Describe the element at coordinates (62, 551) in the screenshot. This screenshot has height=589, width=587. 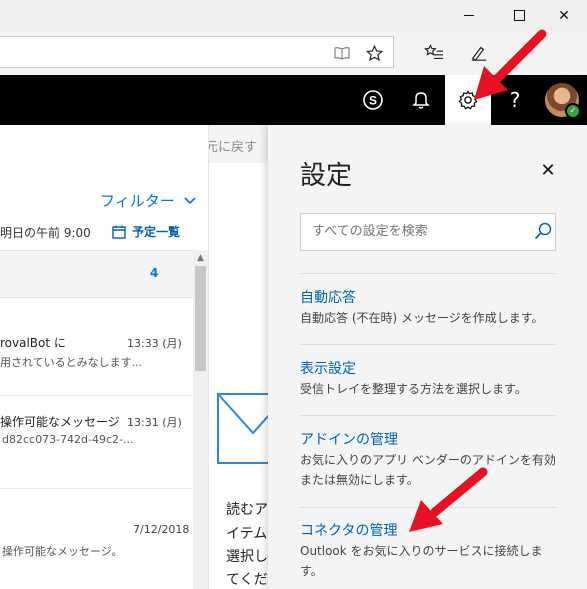
I see `mail-preview: 操作可能なメッセージ。` at that location.